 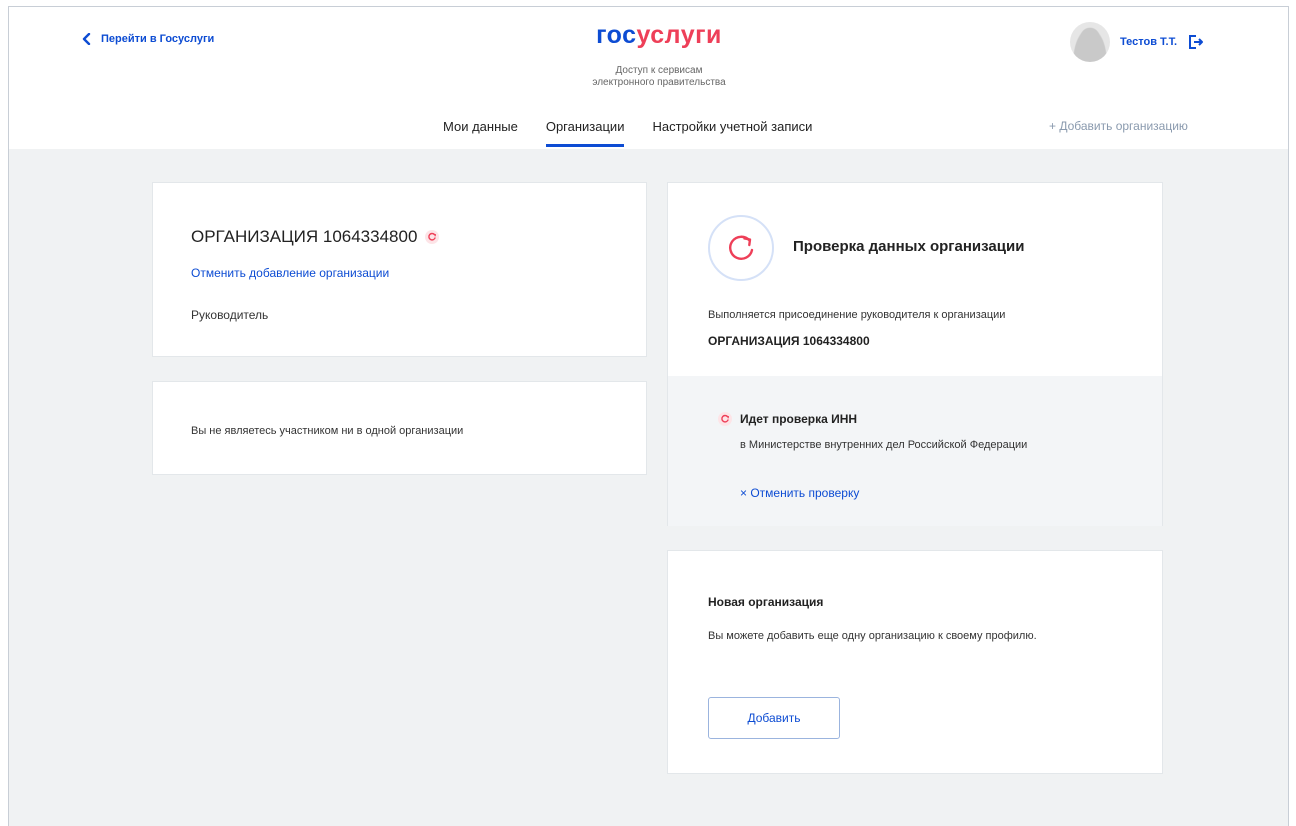 I want to click on org-title: ОРГАНИЗАЦИЯ 1064334800, so click(x=304, y=236).